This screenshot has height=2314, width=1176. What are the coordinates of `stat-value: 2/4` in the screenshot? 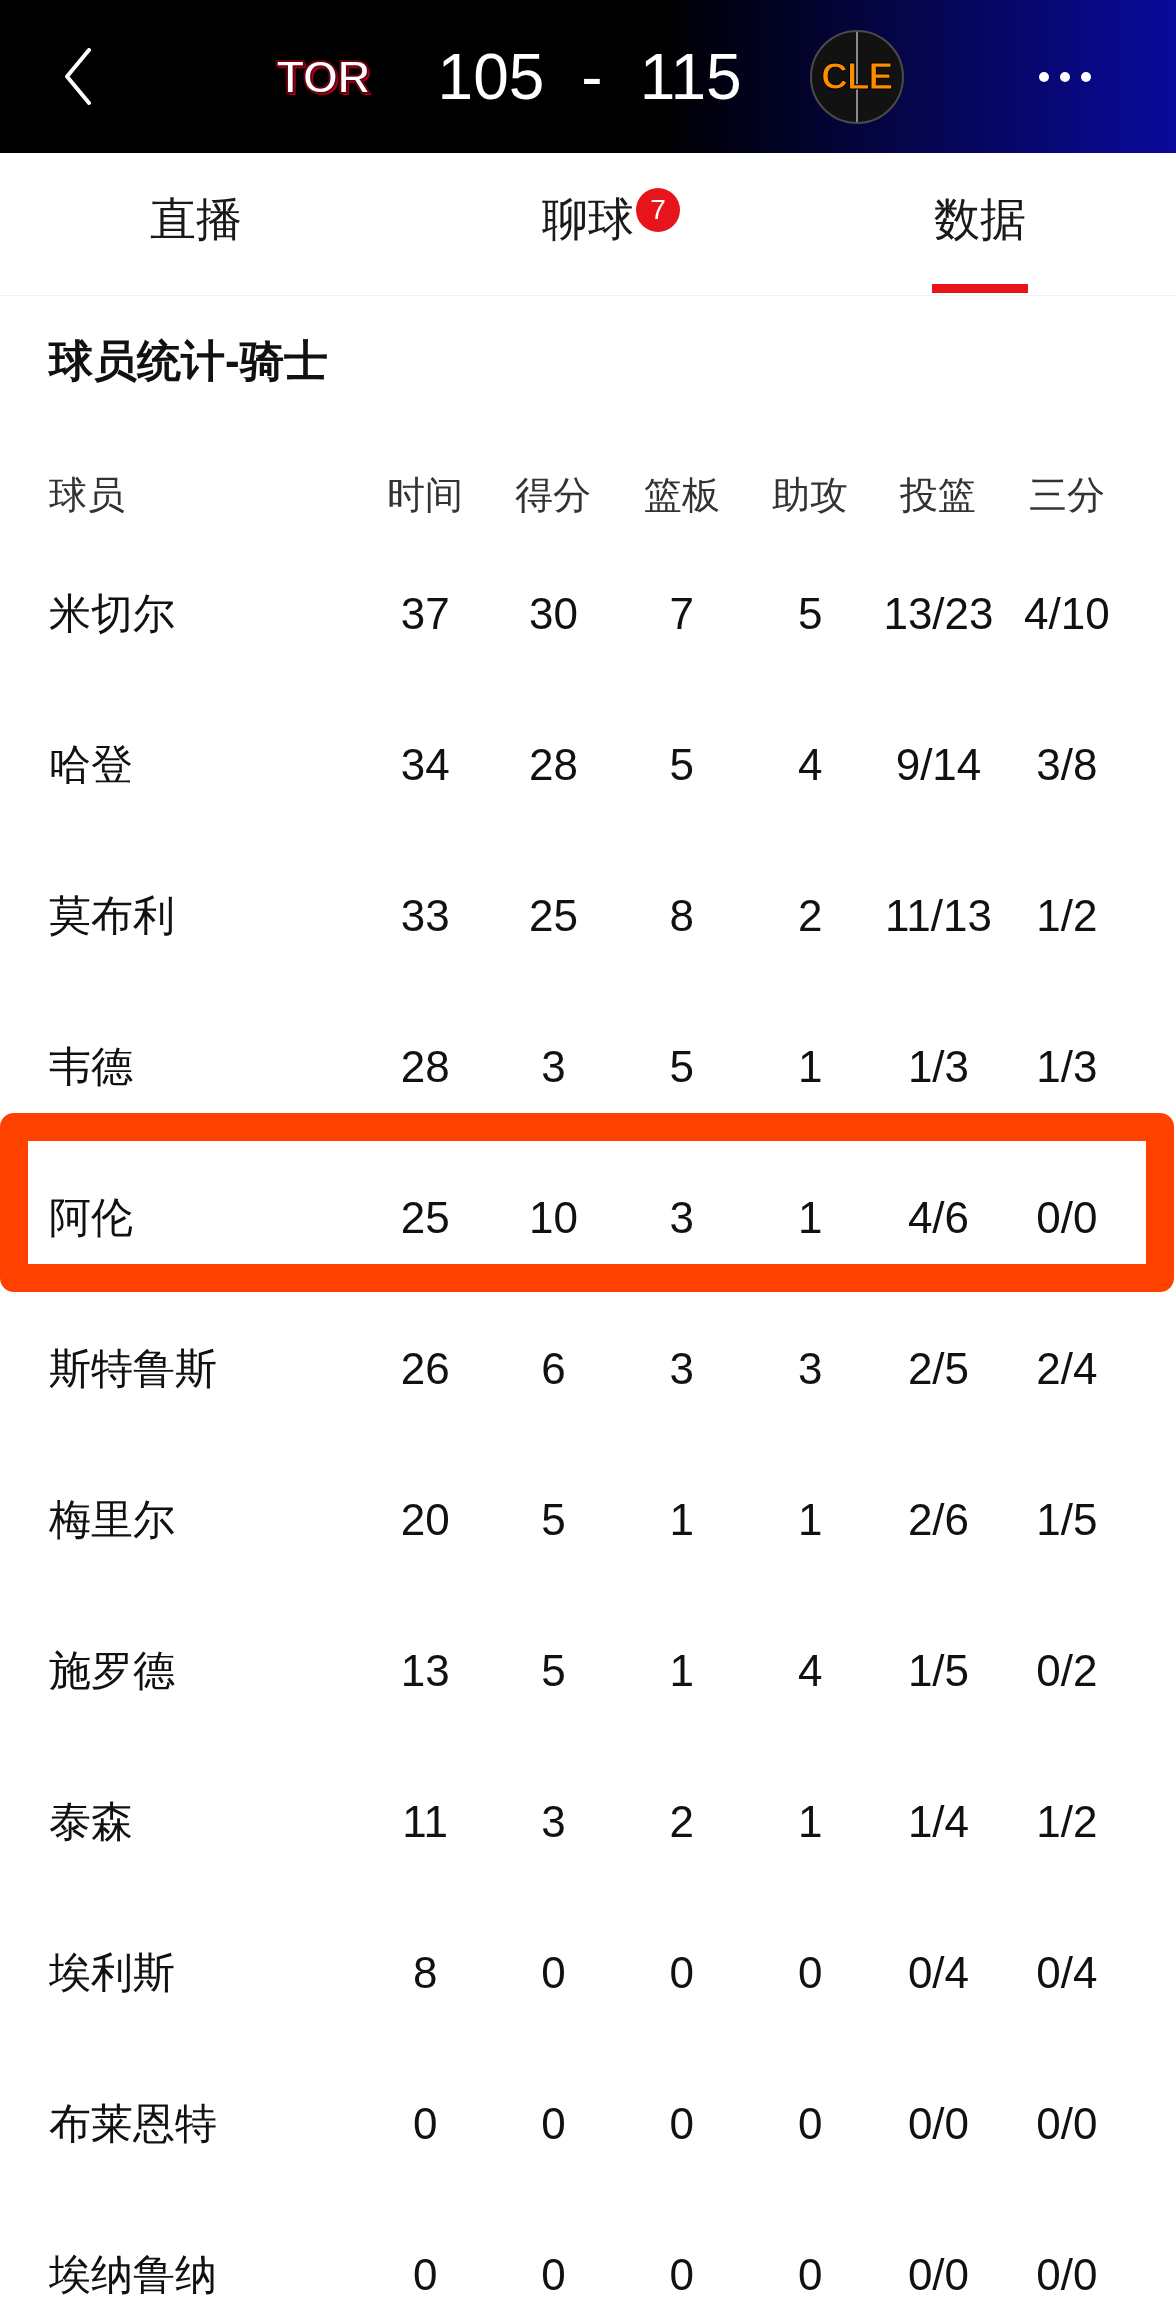 It's located at (1067, 1369).